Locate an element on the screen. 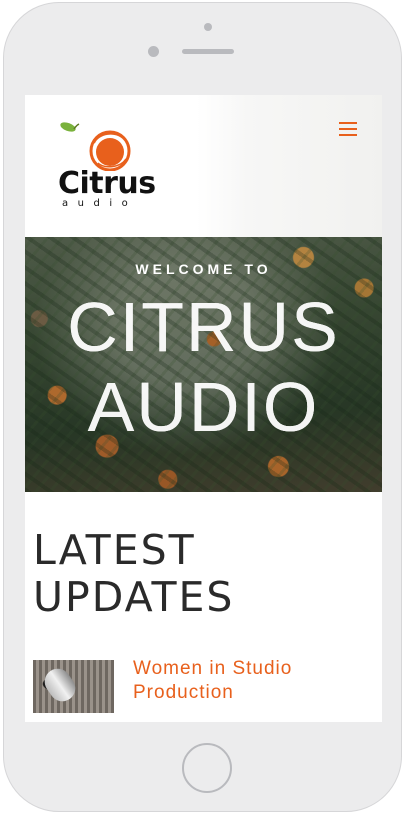 The height and width of the screenshot is (815, 406). home-button is located at coordinates (207, 768).